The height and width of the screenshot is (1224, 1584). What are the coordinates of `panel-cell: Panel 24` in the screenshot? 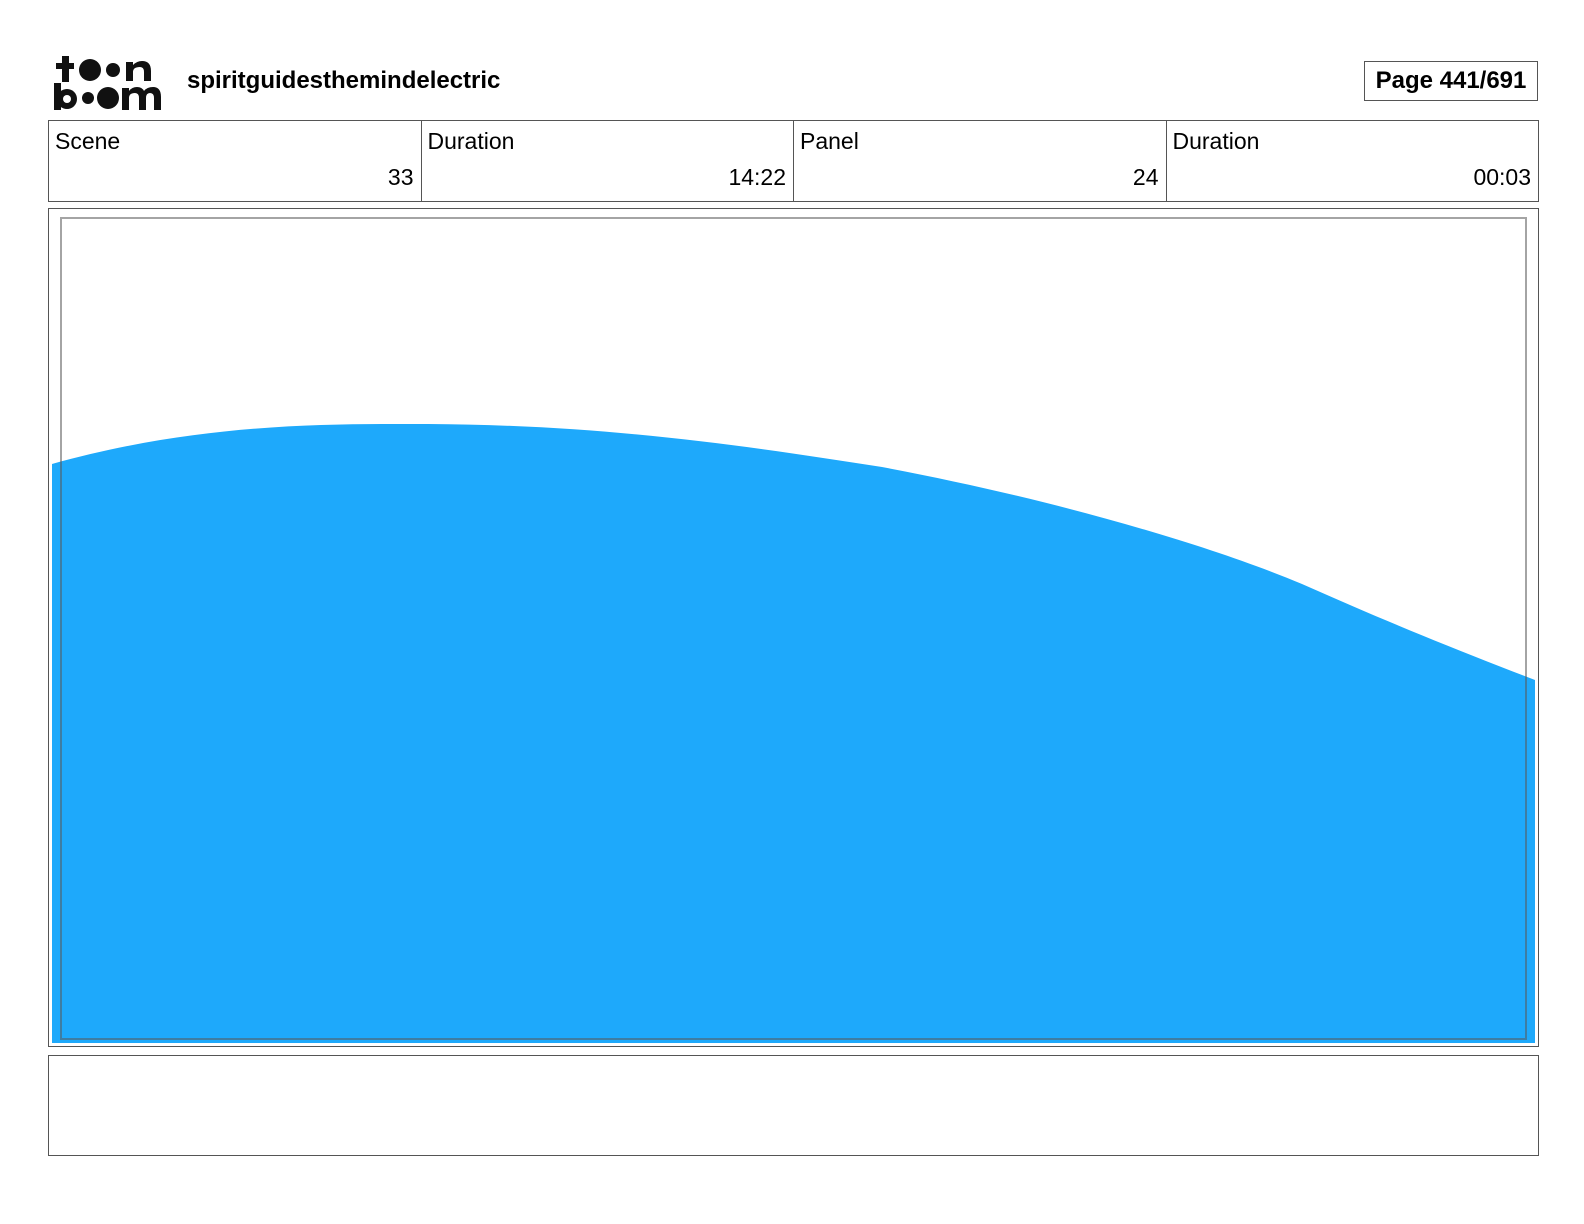 It's located at (980, 161).